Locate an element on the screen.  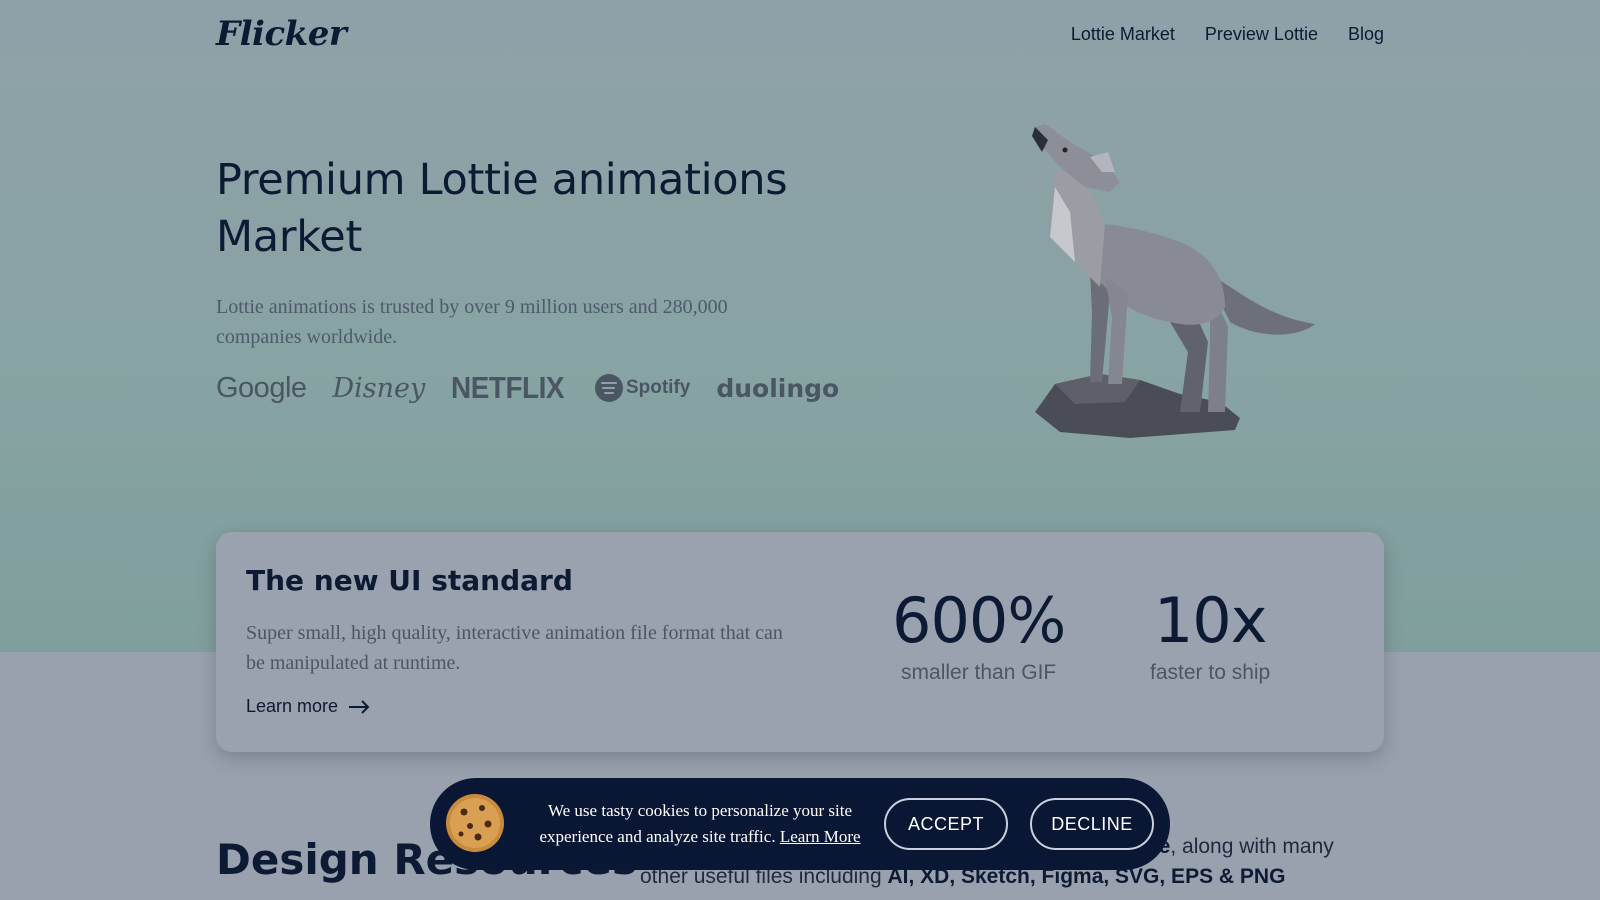
stat-value: 600% is located at coordinates (979, 620).